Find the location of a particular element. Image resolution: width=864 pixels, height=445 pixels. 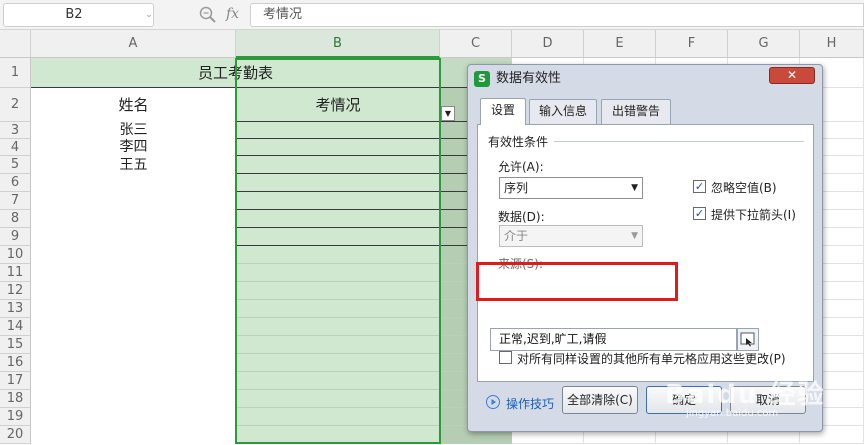

column-header-f: F is located at coordinates (692, 44).